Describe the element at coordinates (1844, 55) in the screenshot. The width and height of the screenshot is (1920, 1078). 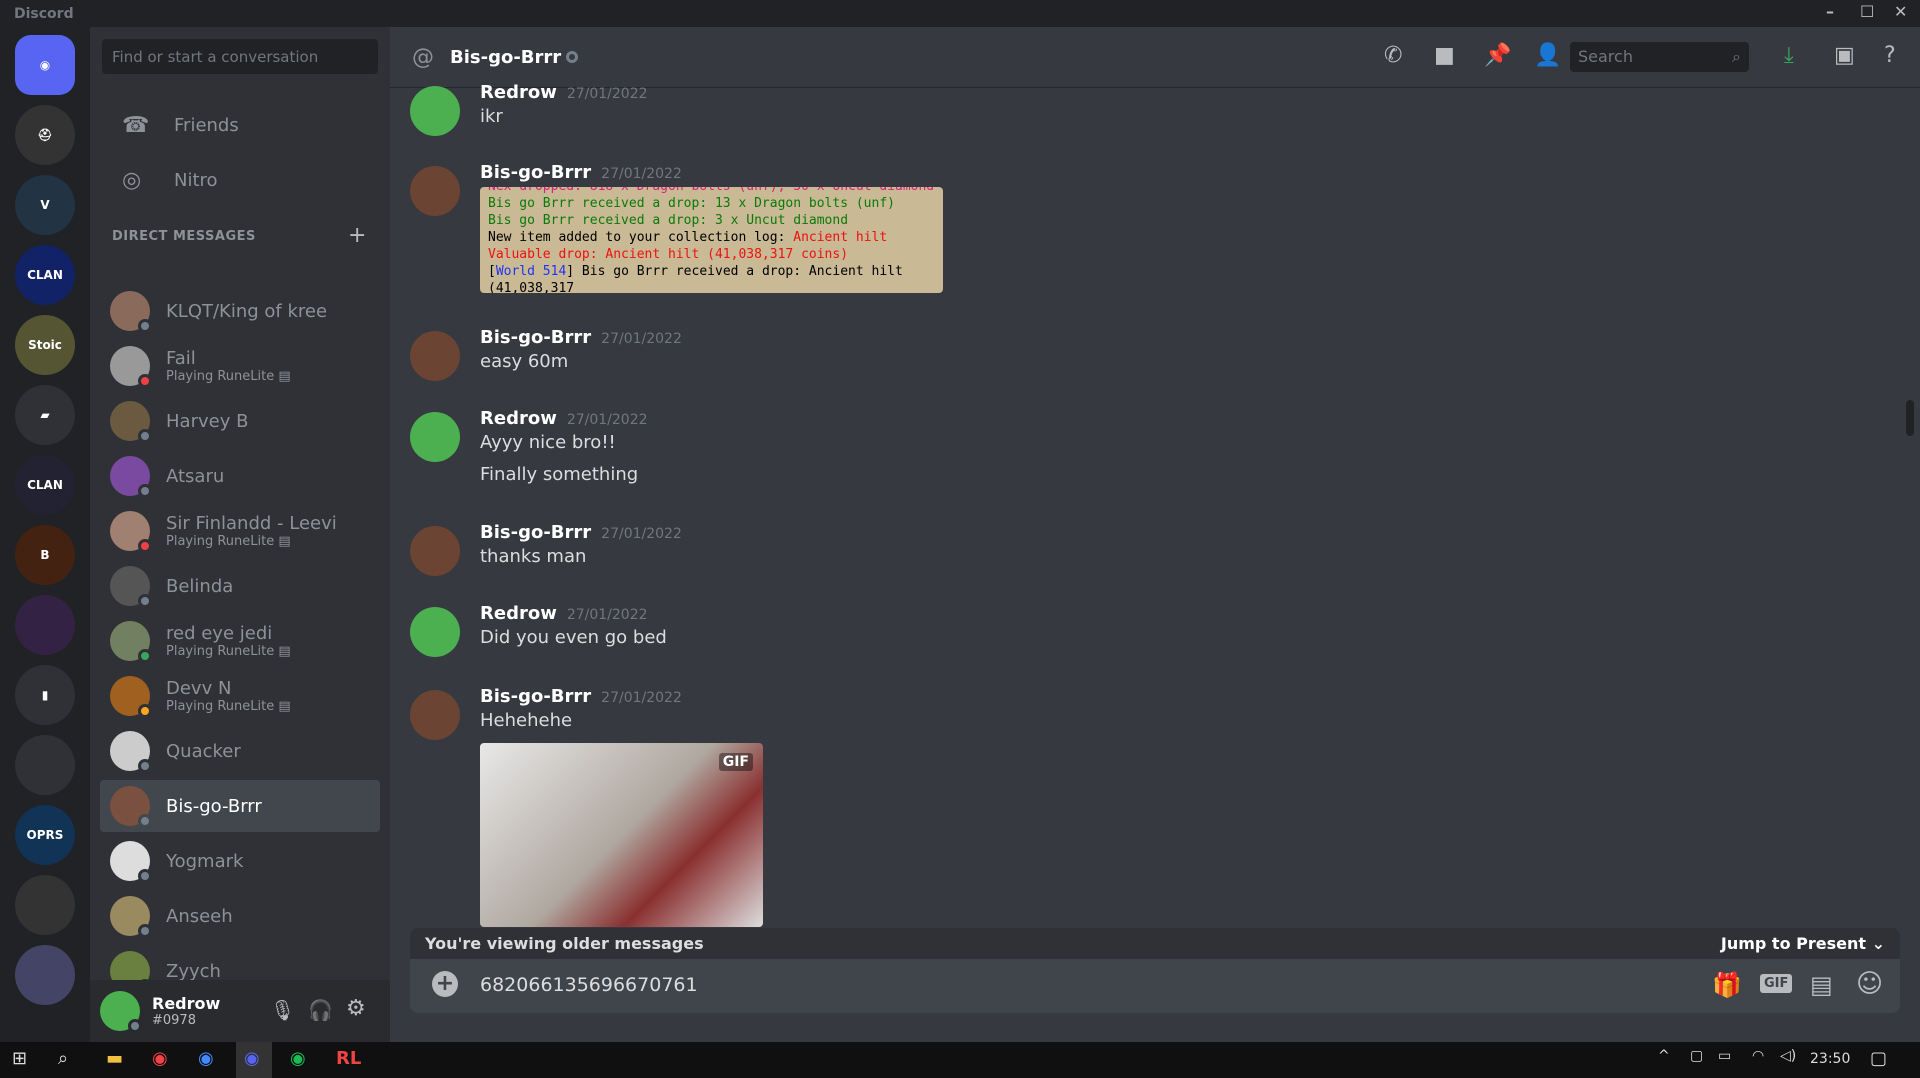
I see `inbox-icon: ▣` at that location.